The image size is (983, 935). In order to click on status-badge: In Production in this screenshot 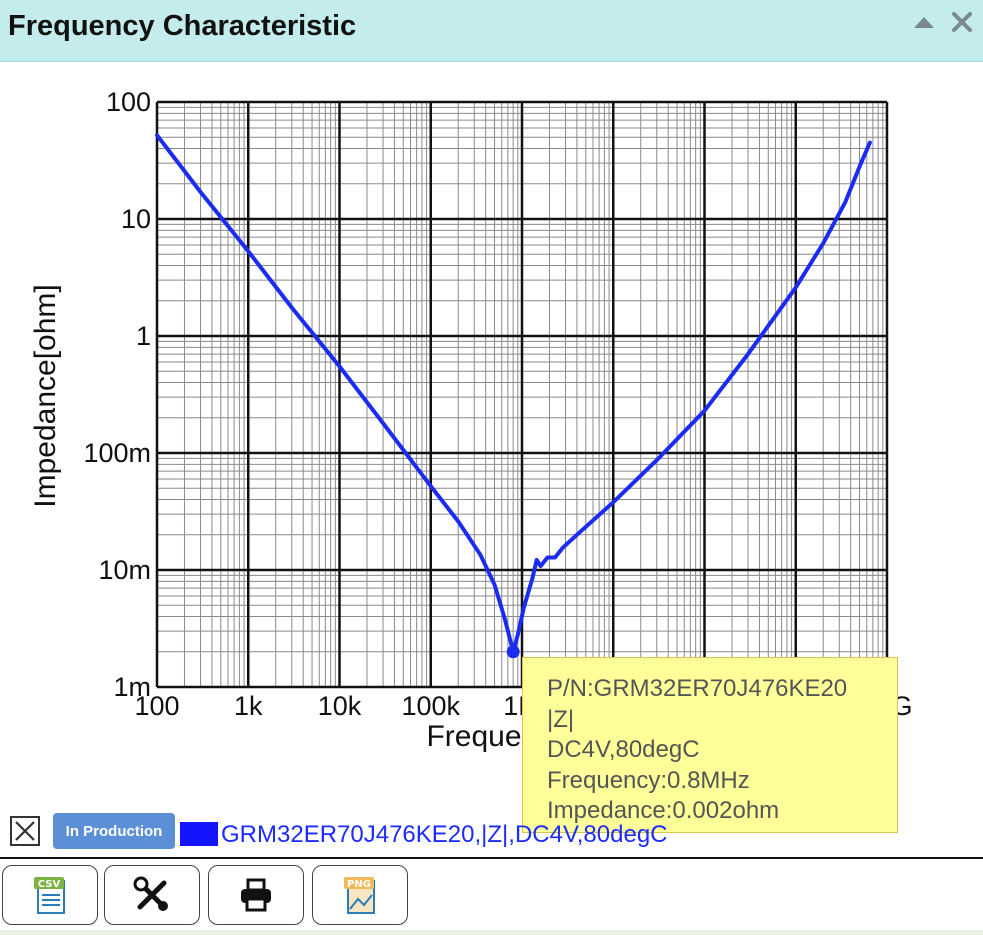, I will do `click(114, 831)`.